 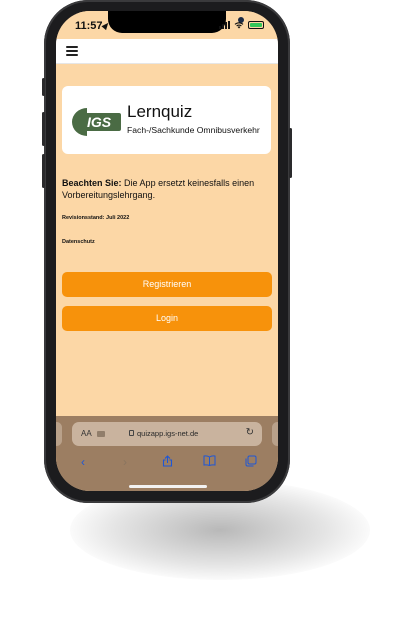 I want to click on privacy-link: Datenschutz, so click(x=78, y=242).